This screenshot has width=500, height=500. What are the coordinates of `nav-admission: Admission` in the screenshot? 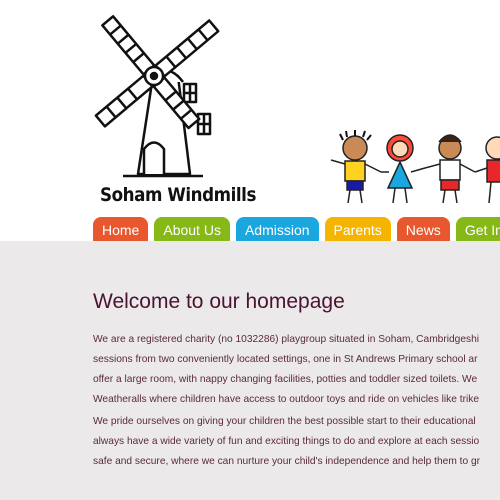 It's located at (277, 229).